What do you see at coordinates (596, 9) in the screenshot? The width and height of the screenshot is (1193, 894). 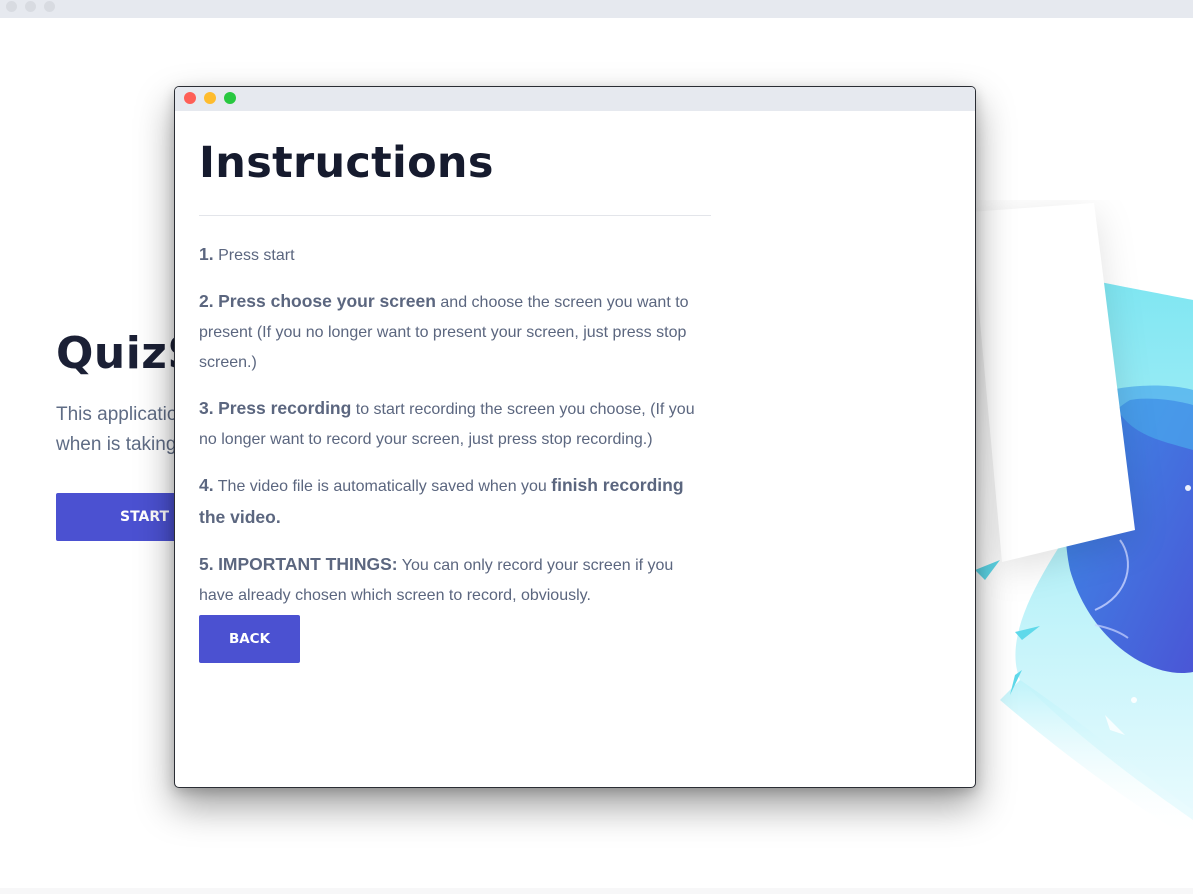 I see `background-window-titlebar` at bounding box center [596, 9].